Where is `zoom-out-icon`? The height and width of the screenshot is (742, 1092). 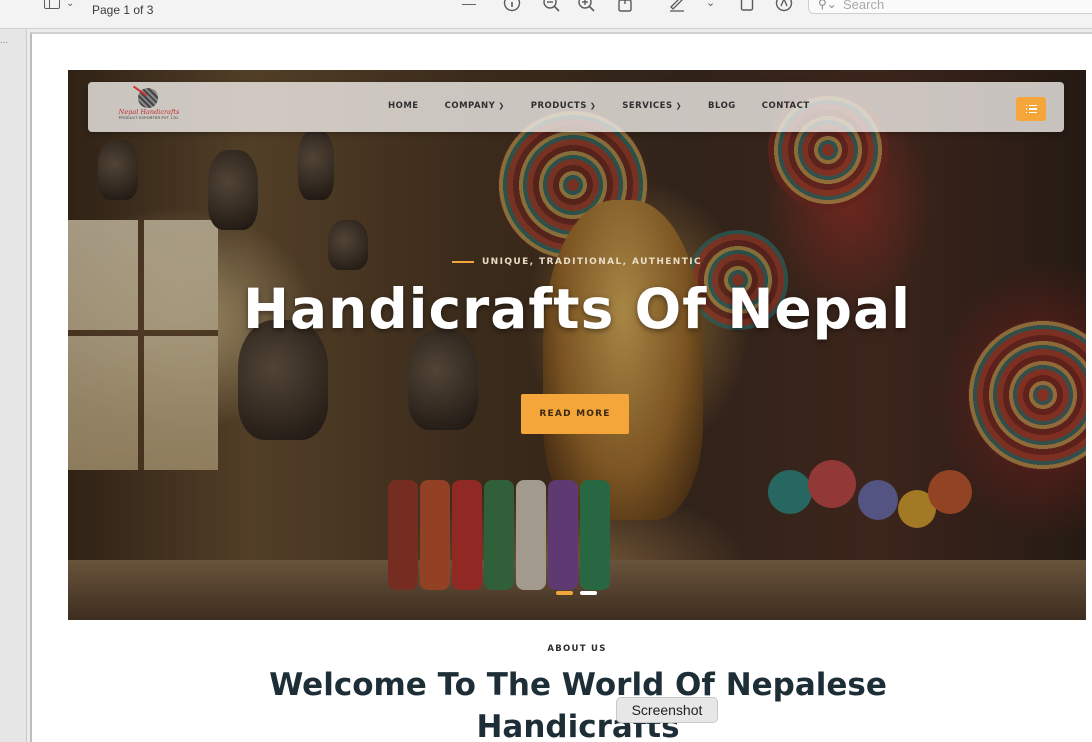 zoom-out-icon is located at coordinates (551, 6).